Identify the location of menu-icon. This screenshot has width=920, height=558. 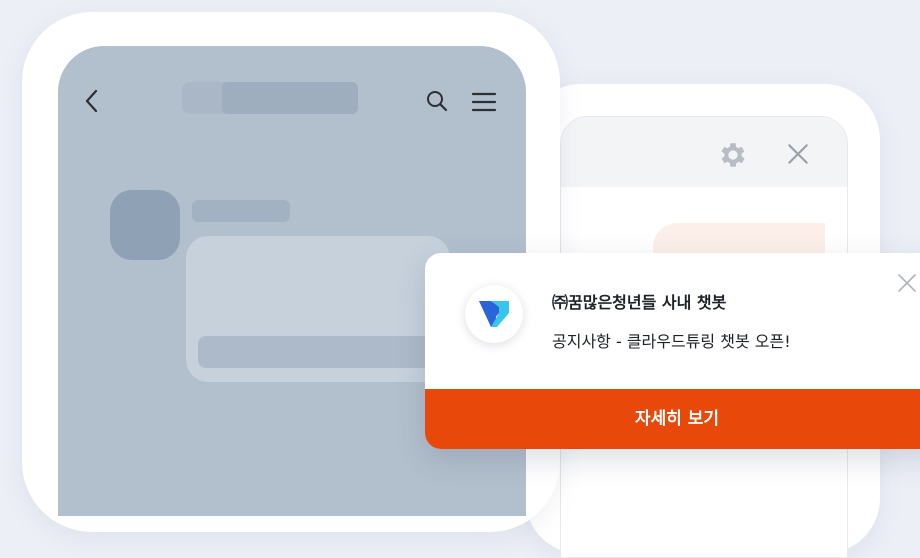
(484, 102).